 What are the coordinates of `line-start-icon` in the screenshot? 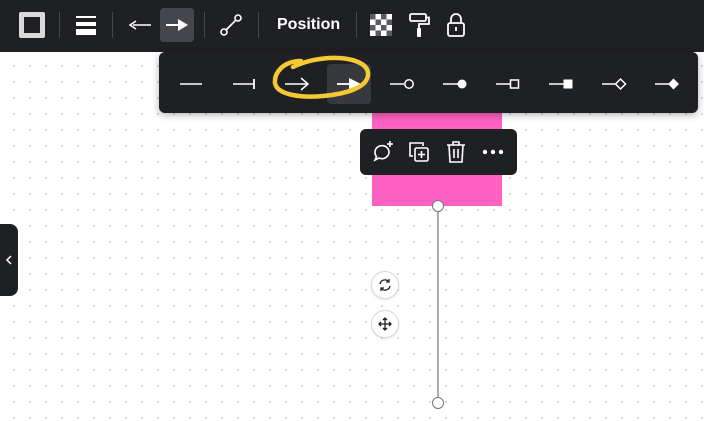 It's located at (139, 25).